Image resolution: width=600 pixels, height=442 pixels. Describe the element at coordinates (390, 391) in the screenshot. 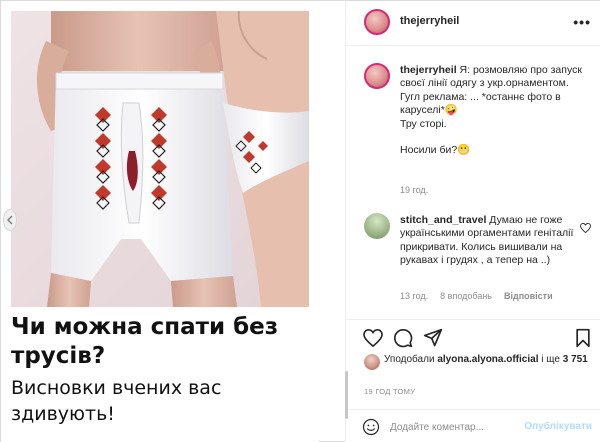

I see `post-timestamp: 19 ГОД ТОМУ` at that location.